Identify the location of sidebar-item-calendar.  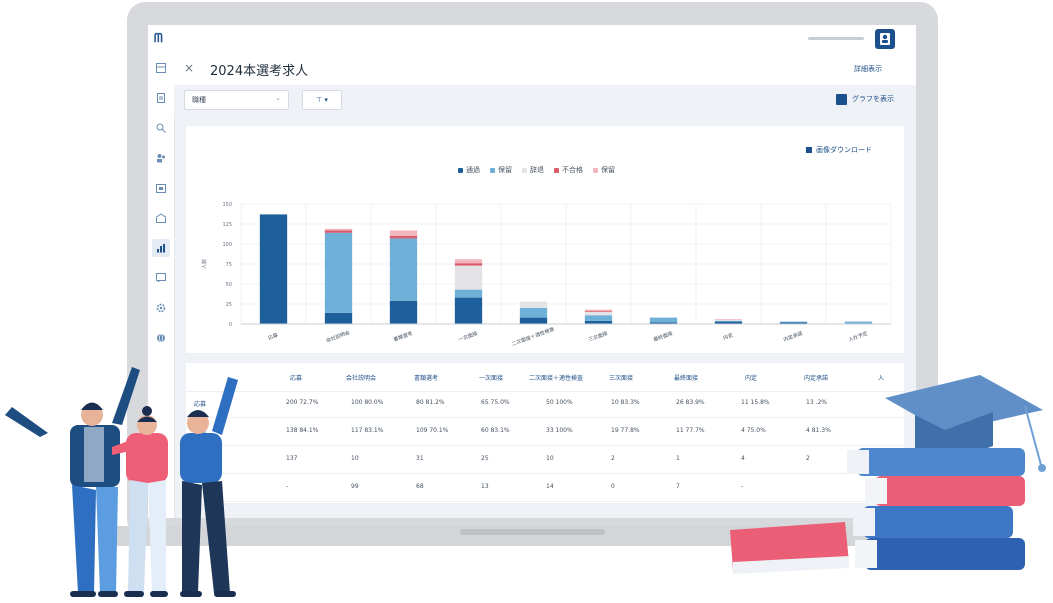
(161, 188).